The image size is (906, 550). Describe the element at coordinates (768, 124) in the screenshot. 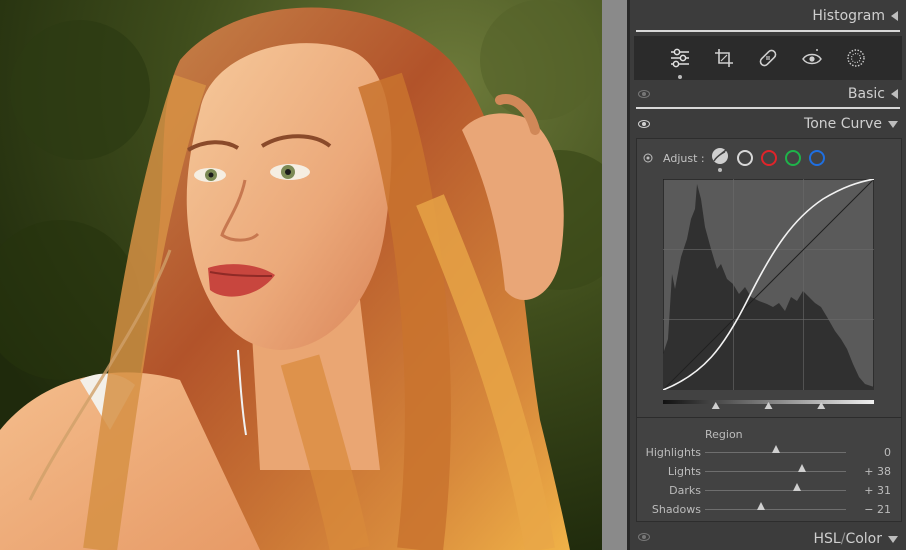

I see `tone-curve-panel-header: Tone Curve` at that location.